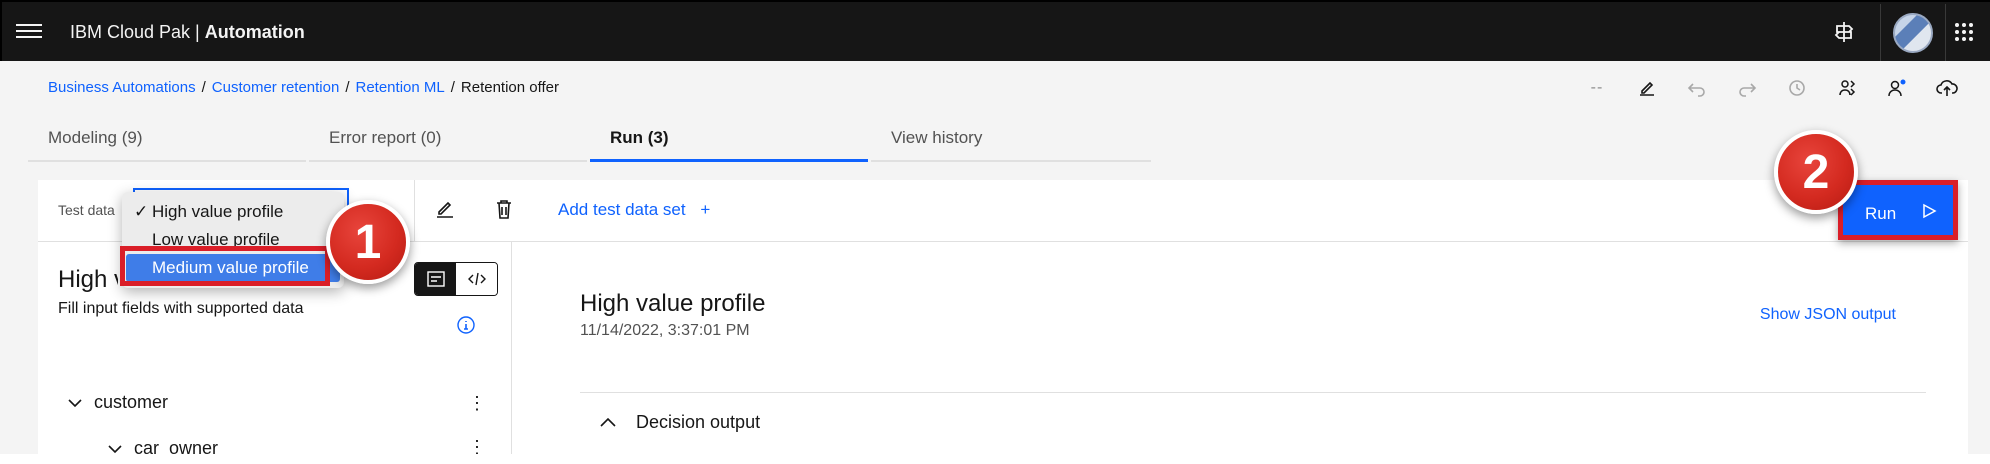 This screenshot has height=464, width=1990. I want to click on bottom-strip, so click(995, 459).